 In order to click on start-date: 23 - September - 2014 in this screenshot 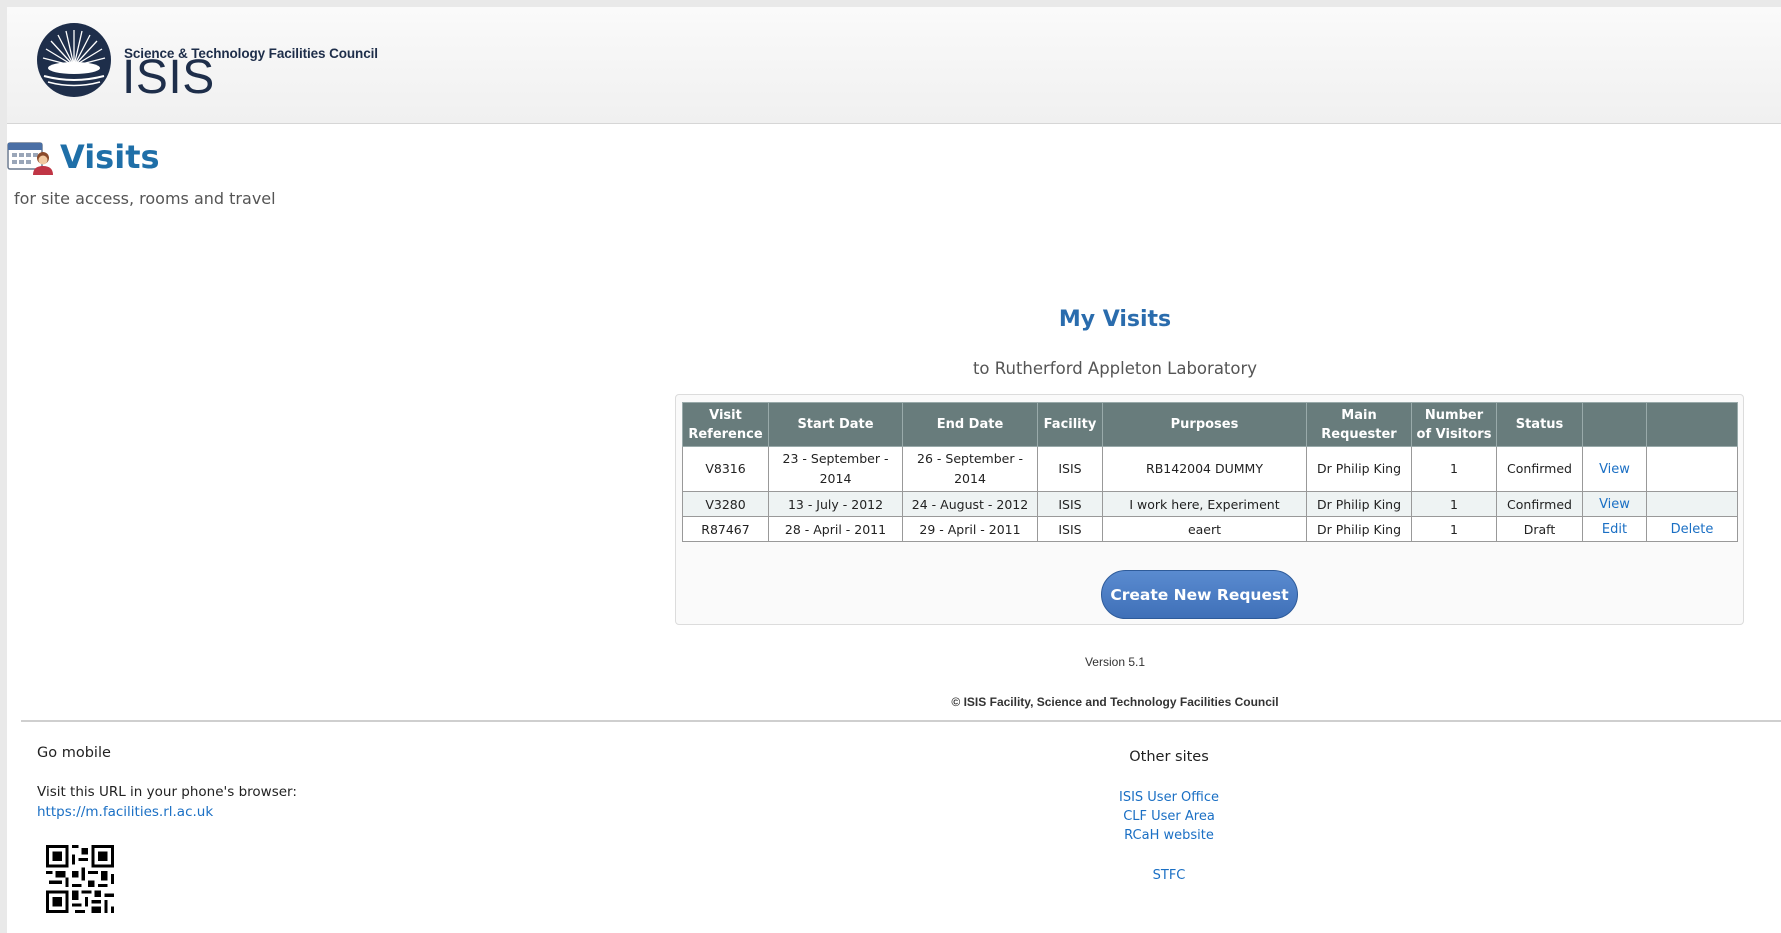, I will do `click(835, 469)`.